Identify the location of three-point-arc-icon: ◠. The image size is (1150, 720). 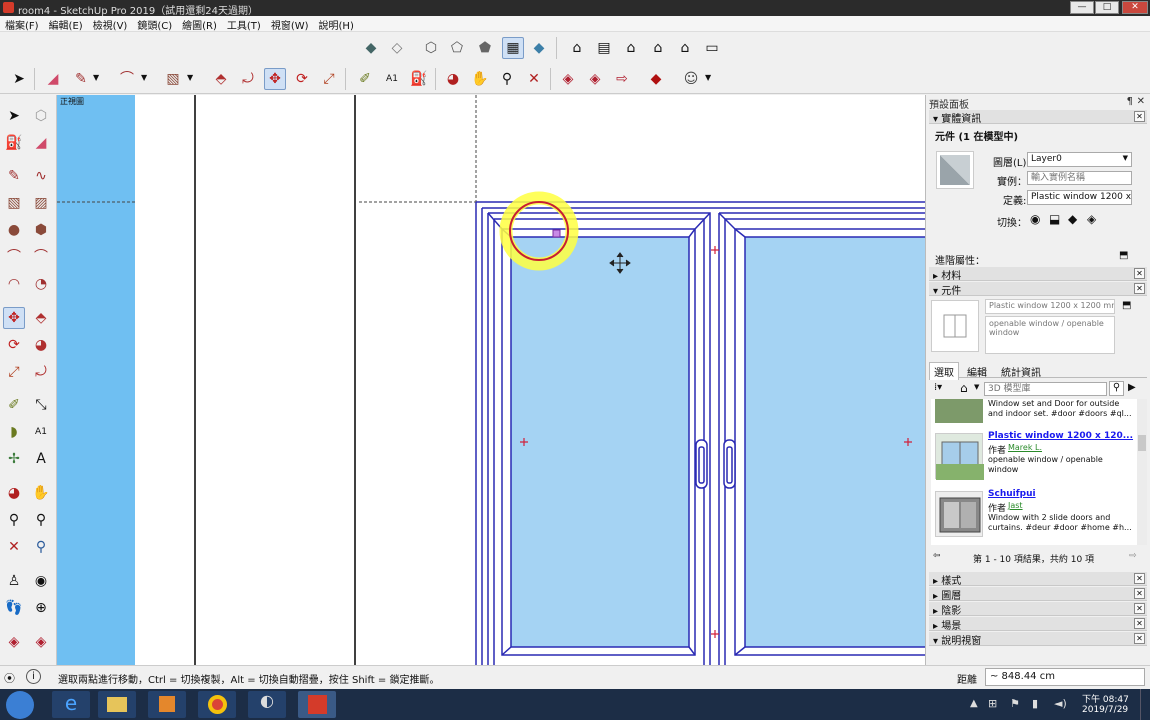
(14, 284).